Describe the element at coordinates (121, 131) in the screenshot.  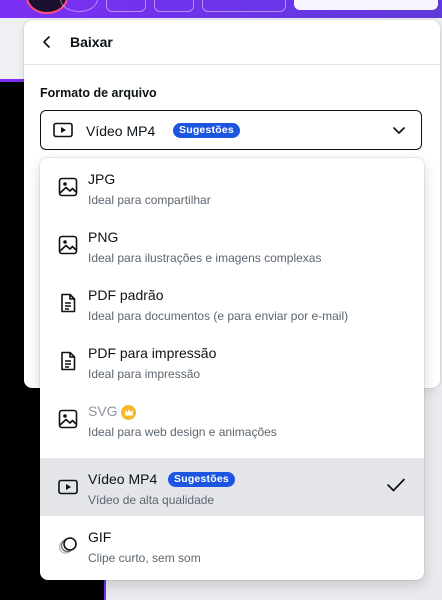
I see `selected-format: Vídeo MP4` at that location.